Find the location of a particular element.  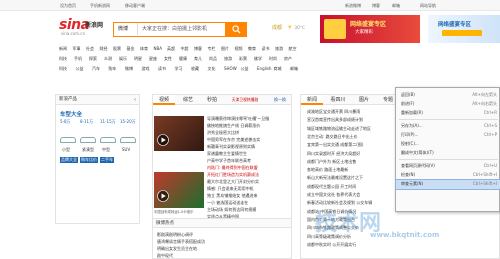

price-range-link: 11-15万 is located at coordinates (108, 122).